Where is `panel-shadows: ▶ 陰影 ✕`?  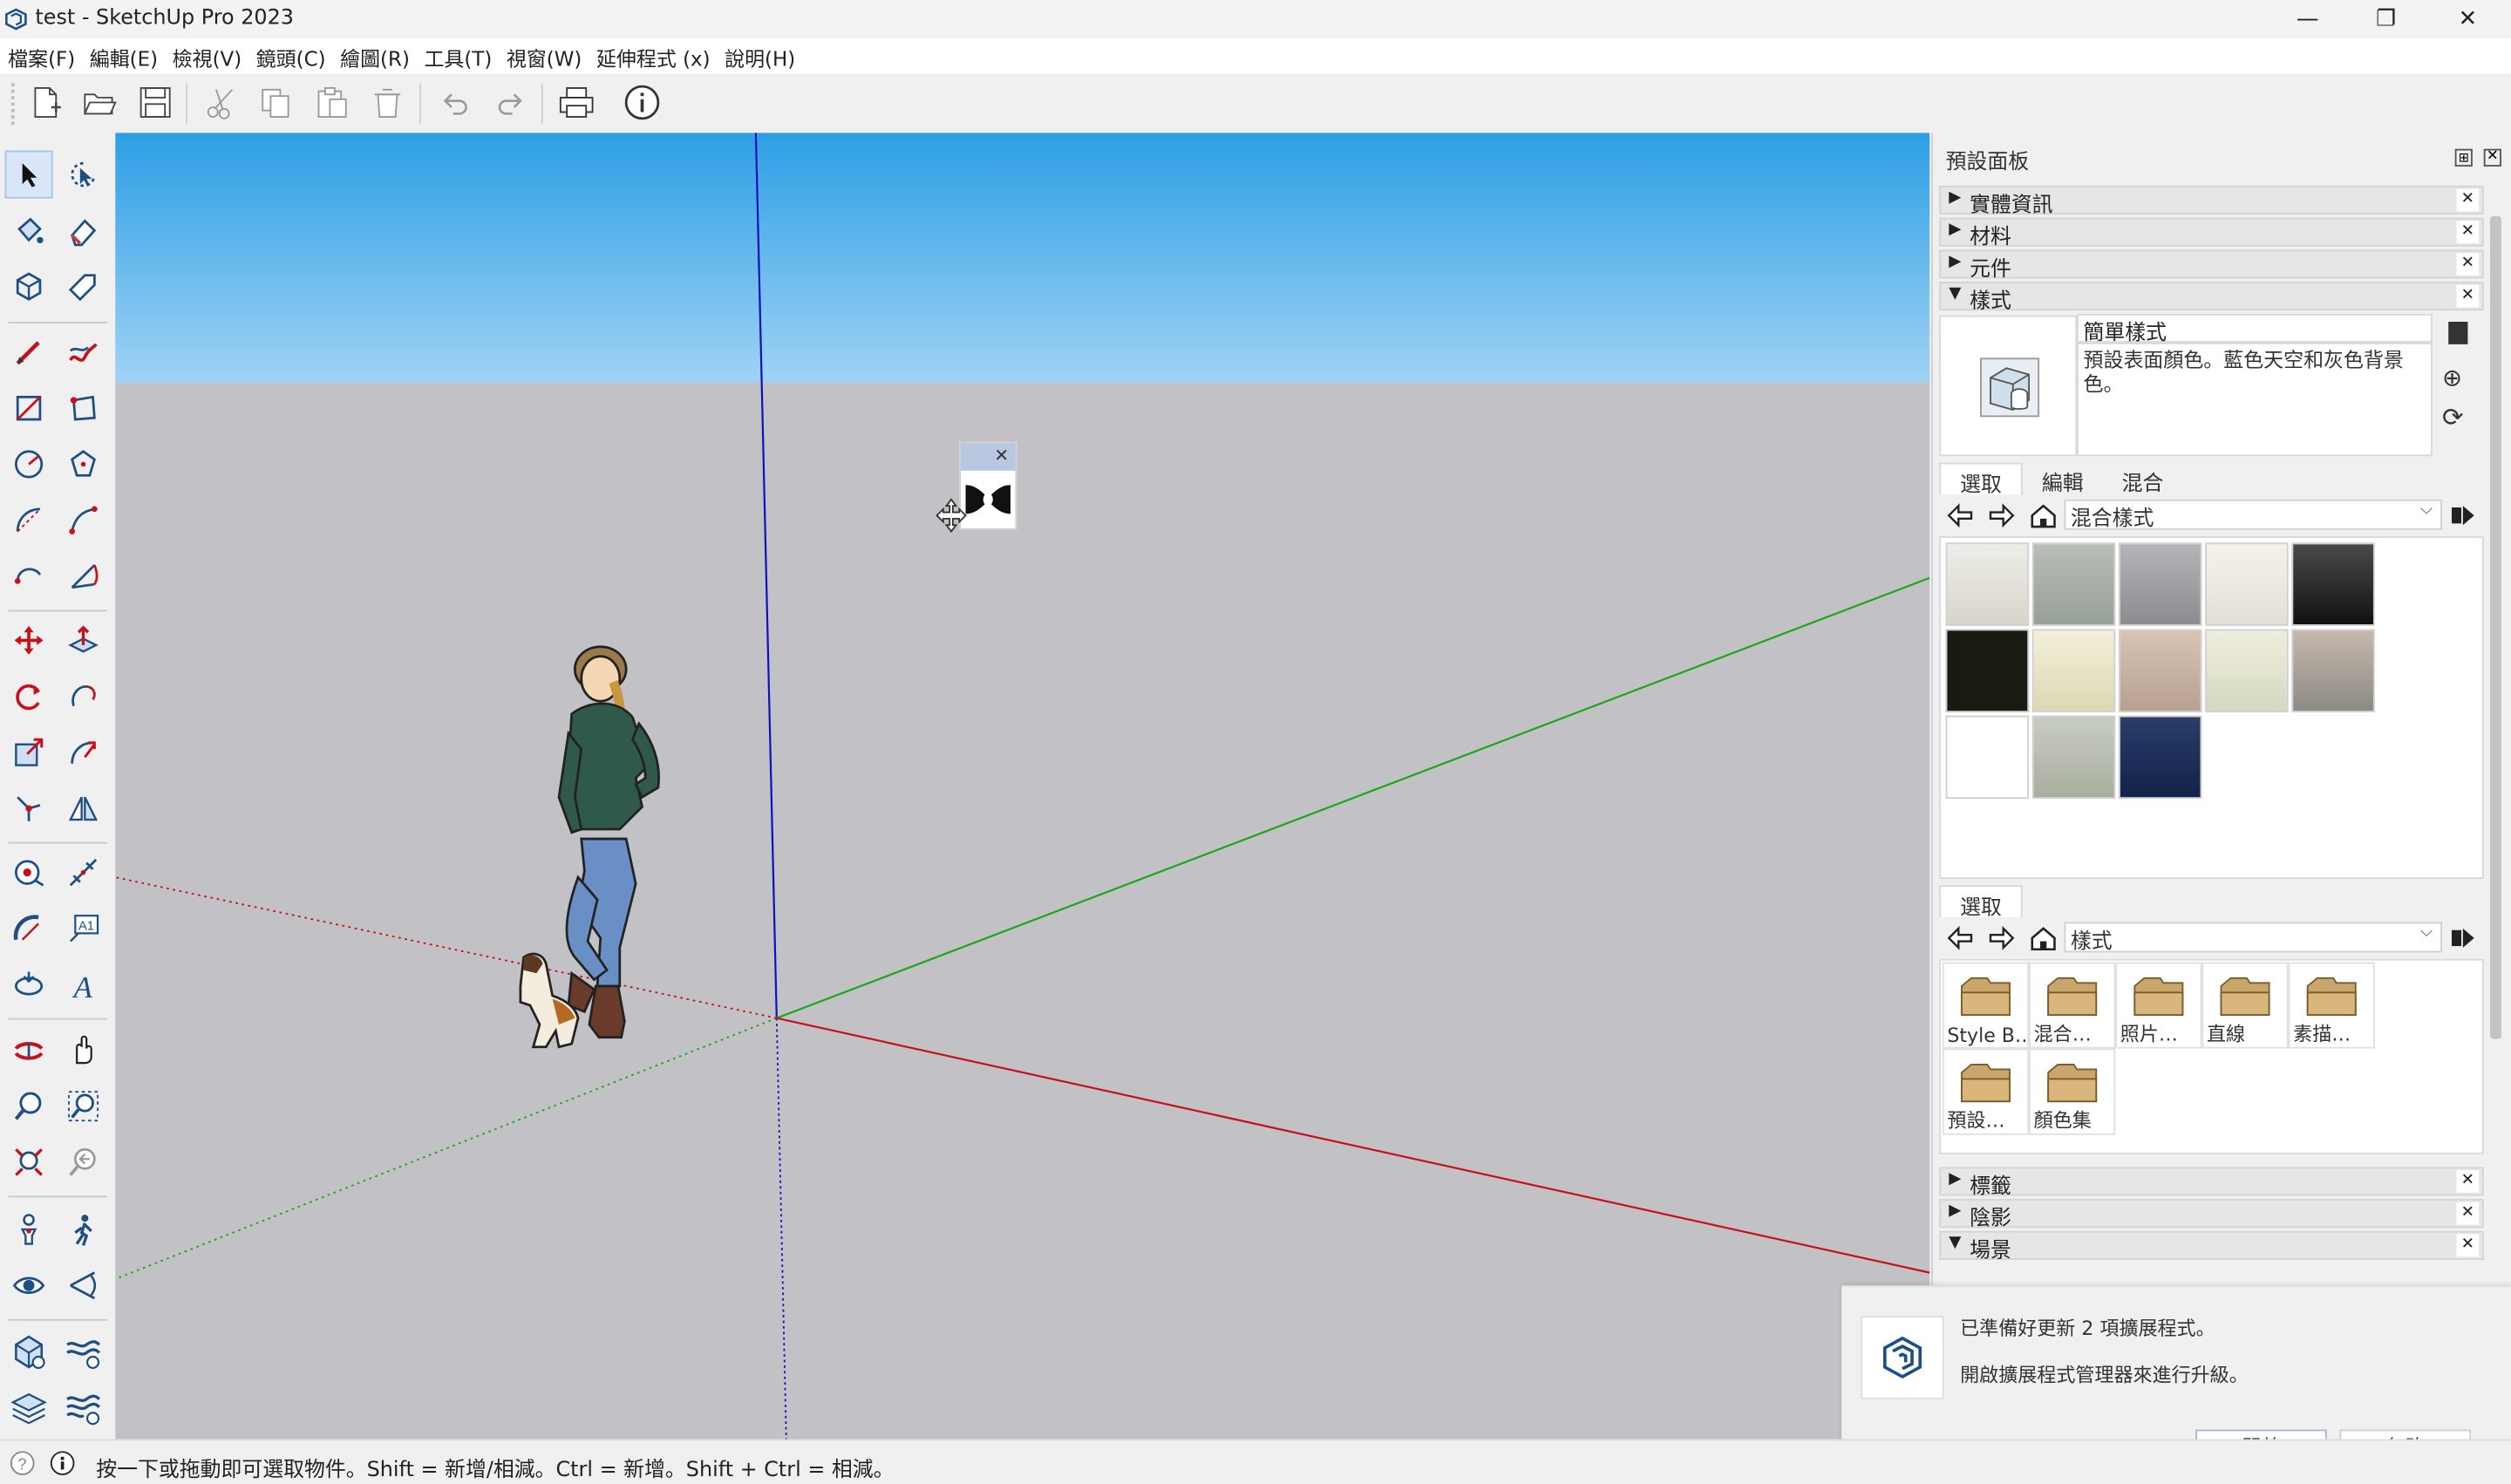
panel-shadows: ▶ 陰影 ✕ is located at coordinates (2211, 1215).